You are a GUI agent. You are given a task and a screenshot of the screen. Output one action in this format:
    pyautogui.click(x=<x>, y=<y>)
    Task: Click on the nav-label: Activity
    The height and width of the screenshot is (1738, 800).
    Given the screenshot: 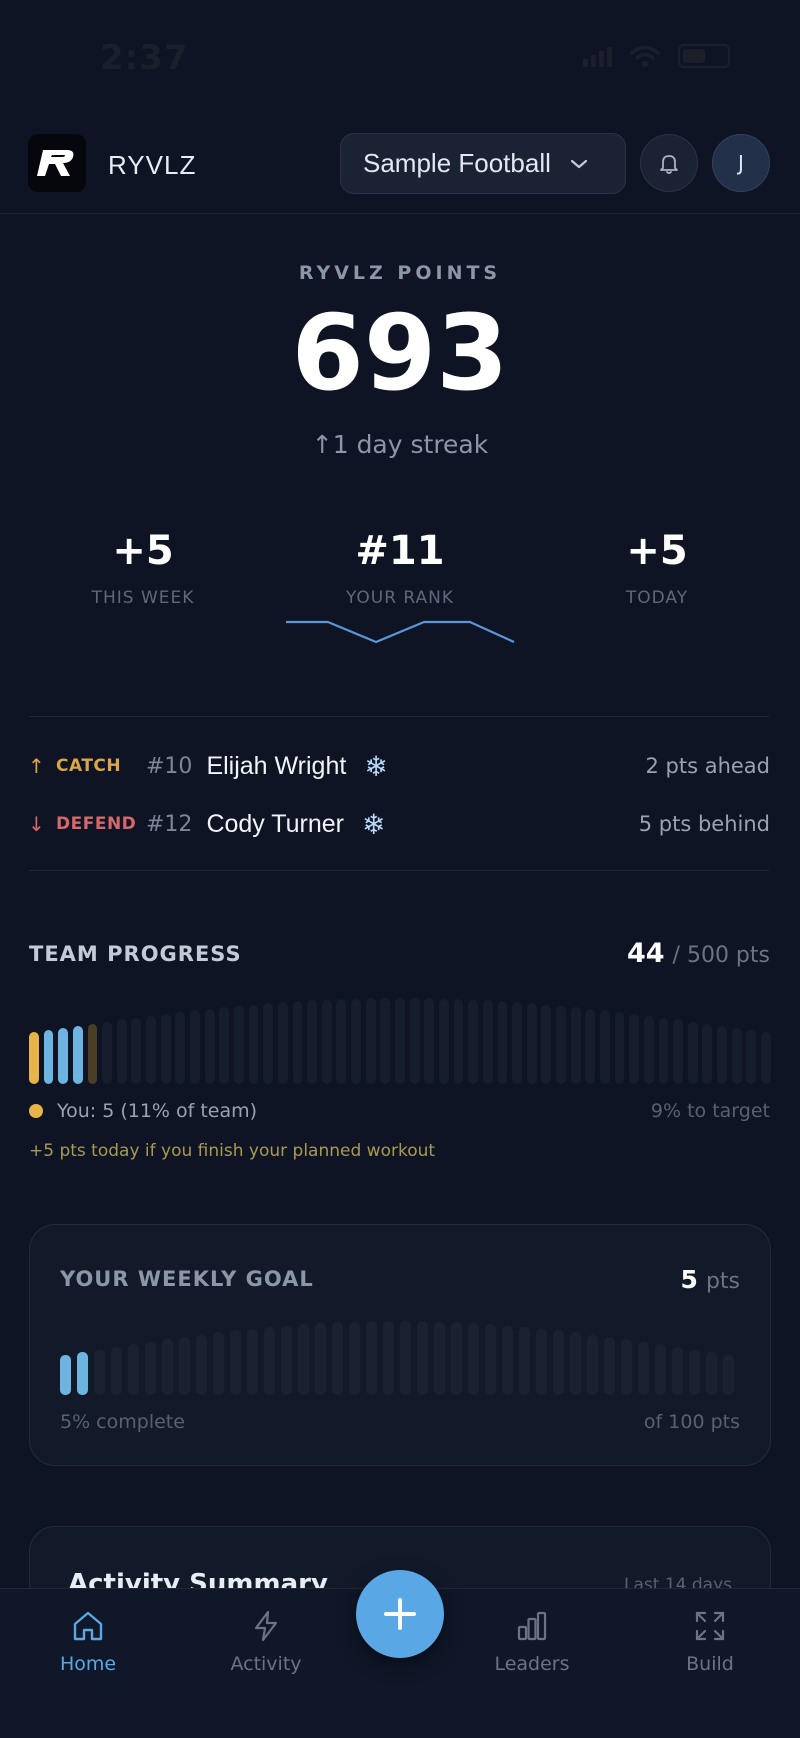 What is the action you would take?
    pyautogui.click(x=266, y=1664)
    